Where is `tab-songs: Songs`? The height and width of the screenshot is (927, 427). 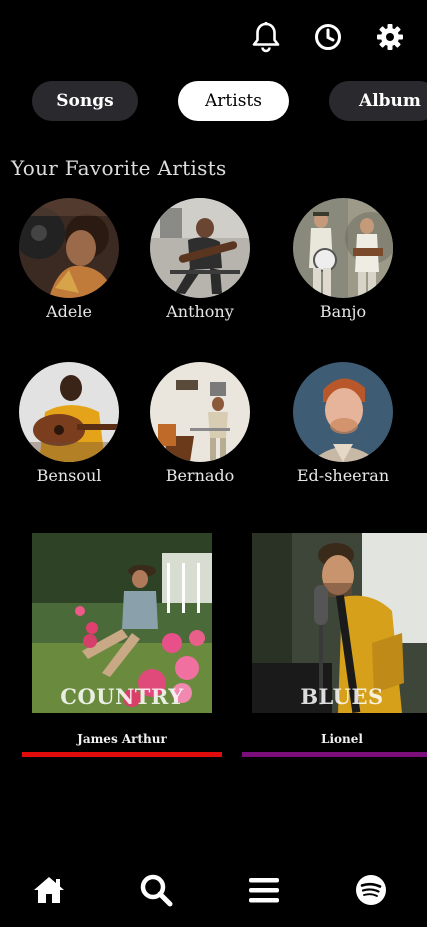
tab-songs: Songs is located at coordinates (85, 101).